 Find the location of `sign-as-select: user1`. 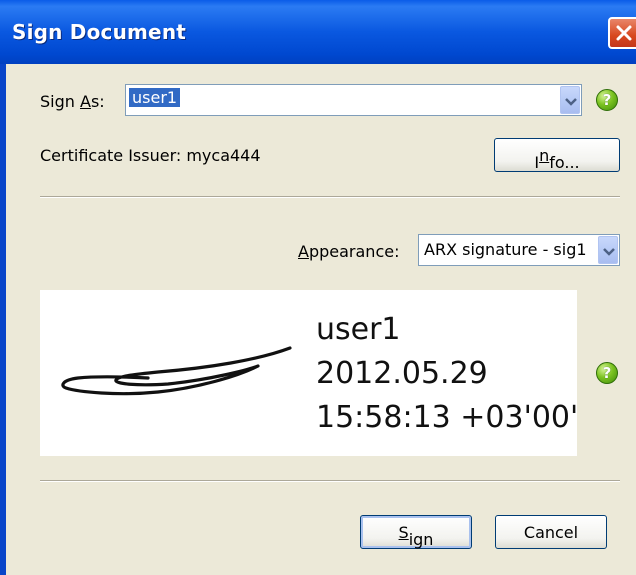

sign-as-select: user1 is located at coordinates (353, 100).